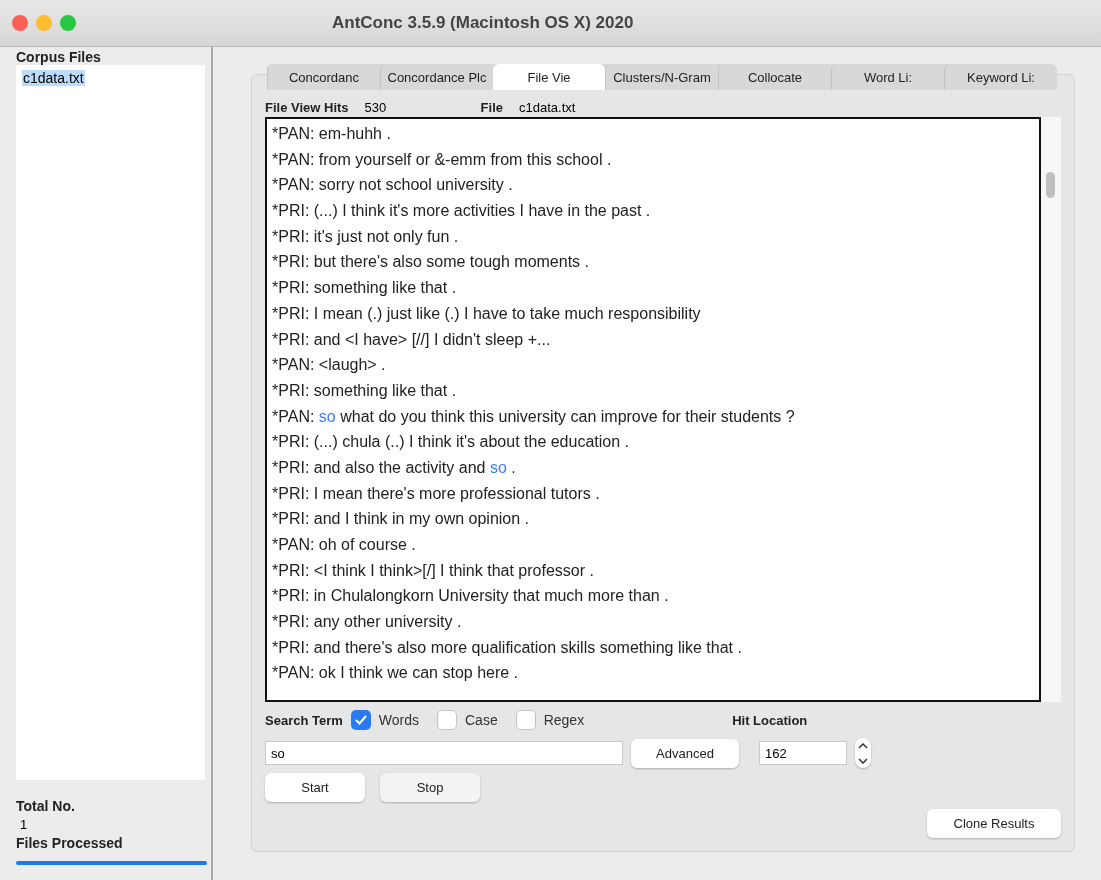 Image resolution: width=1101 pixels, height=880 pixels. I want to click on file-label: File, so click(491, 107).